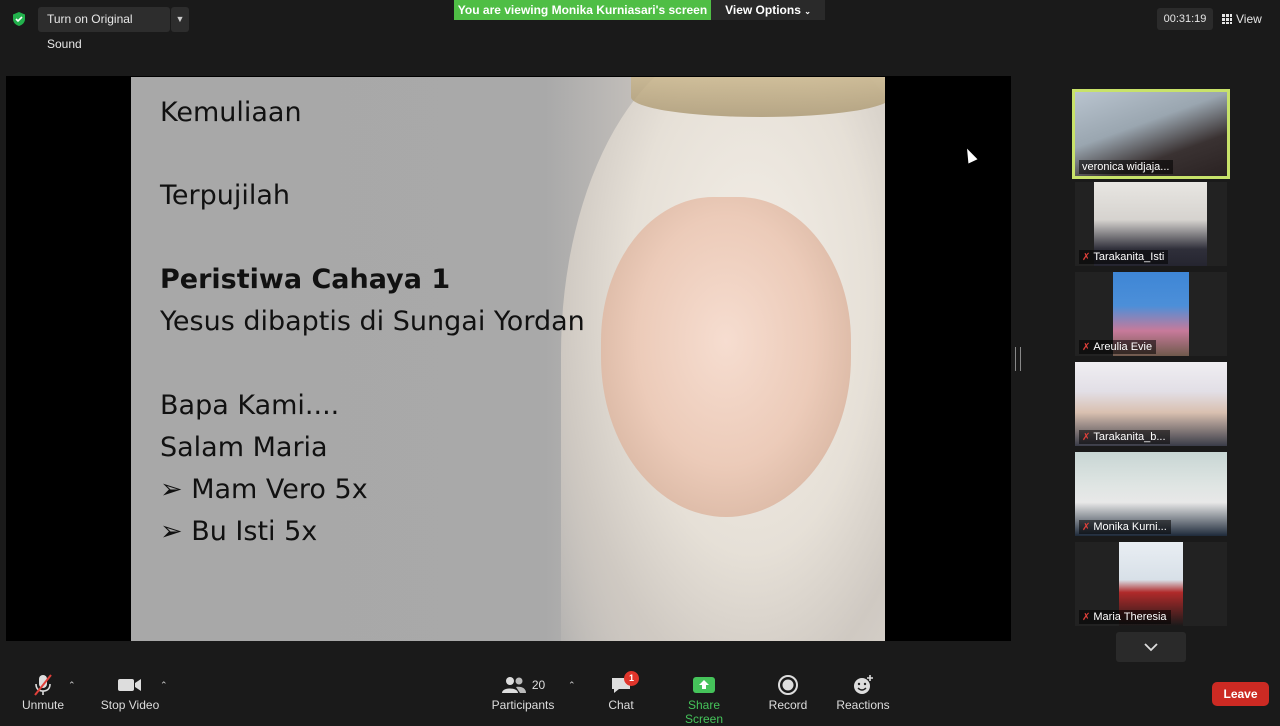  I want to click on meeting-timer: 00:31:19, so click(1185, 19).